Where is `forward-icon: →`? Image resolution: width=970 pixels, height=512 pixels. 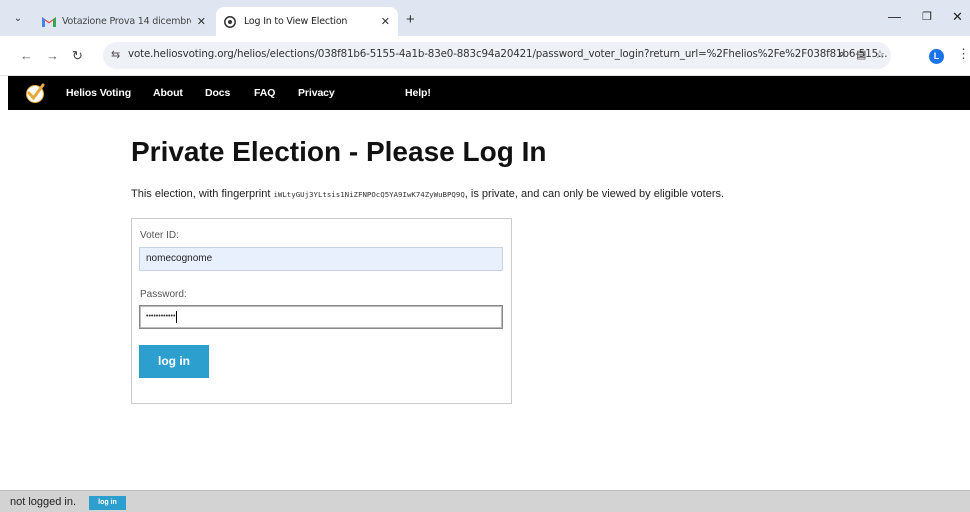 forward-icon: → is located at coordinates (52, 55).